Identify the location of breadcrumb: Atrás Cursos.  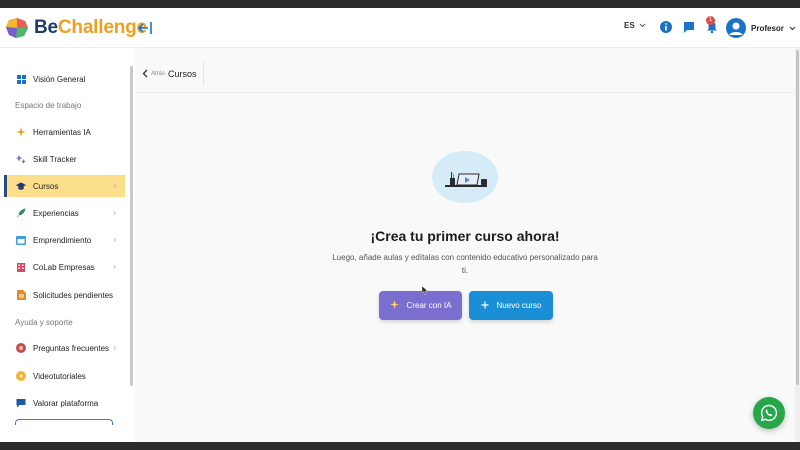
(173, 74).